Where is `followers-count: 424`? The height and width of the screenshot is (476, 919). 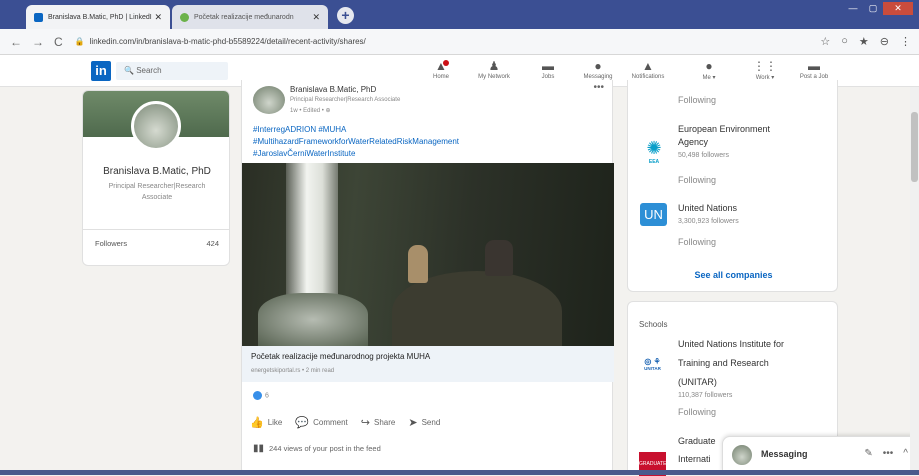
followers-count: 424 is located at coordinates (212, 243).